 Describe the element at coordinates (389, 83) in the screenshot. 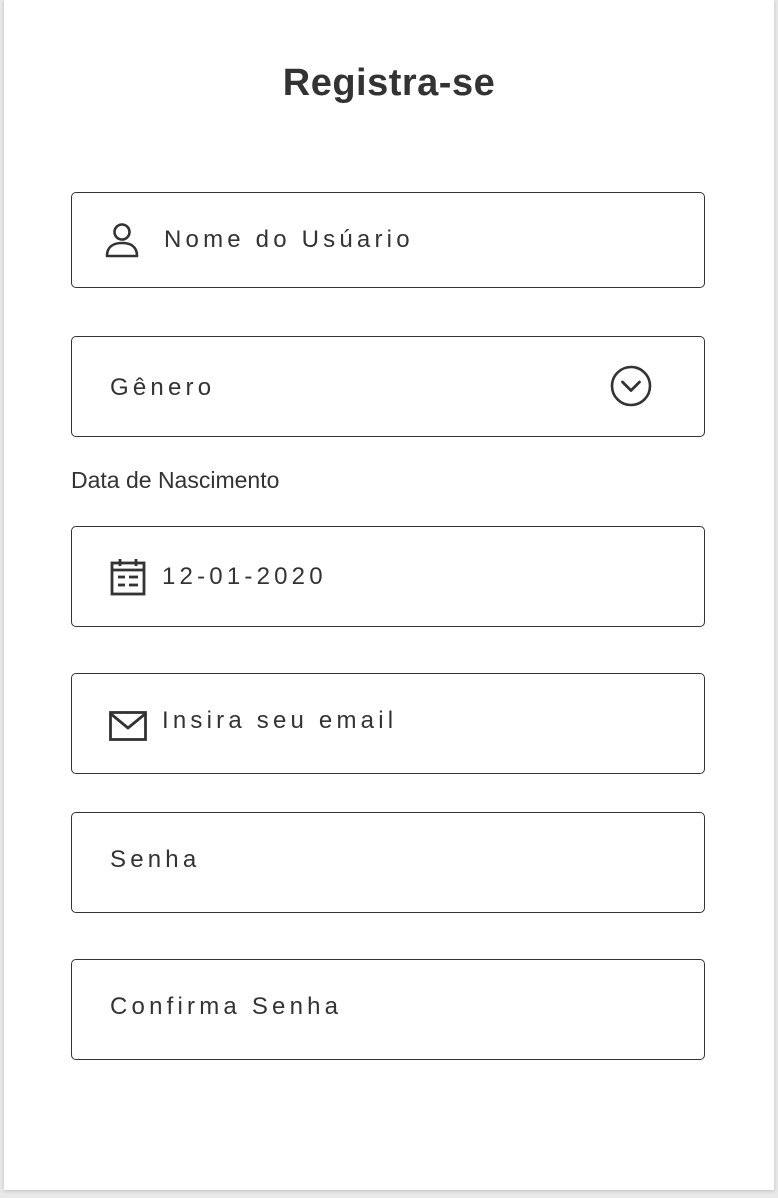

I see `page-title: Registra-se` at that location.